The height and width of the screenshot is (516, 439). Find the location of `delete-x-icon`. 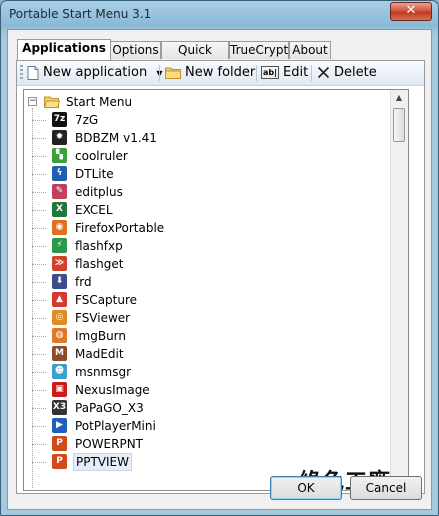

delete-x-icon is located at coordinates (323, 72).